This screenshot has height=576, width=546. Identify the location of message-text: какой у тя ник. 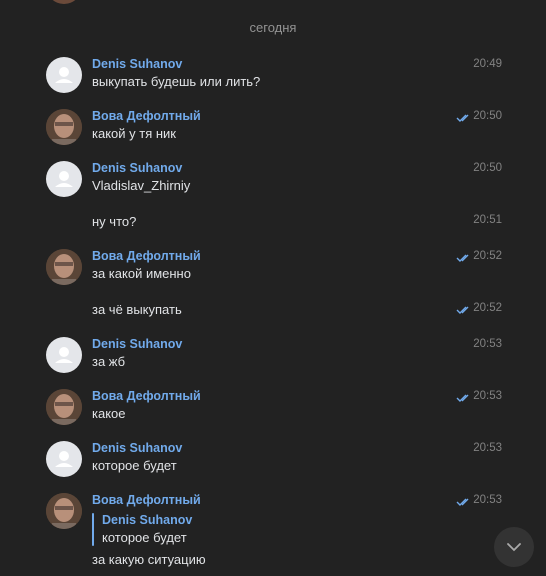
(134, 133).